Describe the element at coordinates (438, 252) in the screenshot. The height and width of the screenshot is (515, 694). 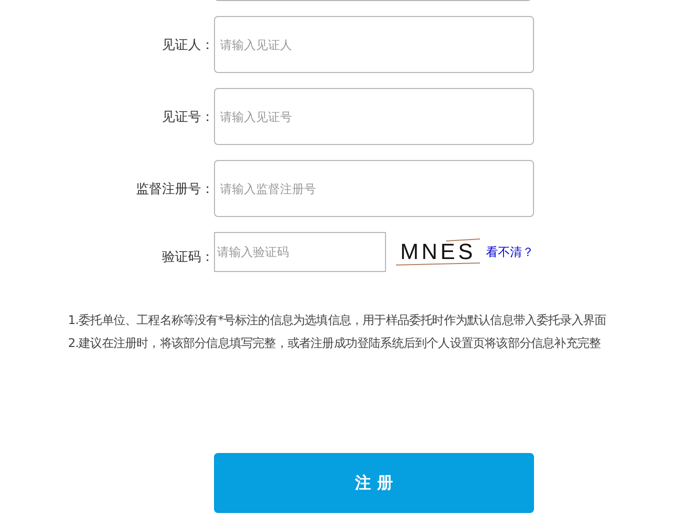
I see `captcha-image: MNES` at that location.